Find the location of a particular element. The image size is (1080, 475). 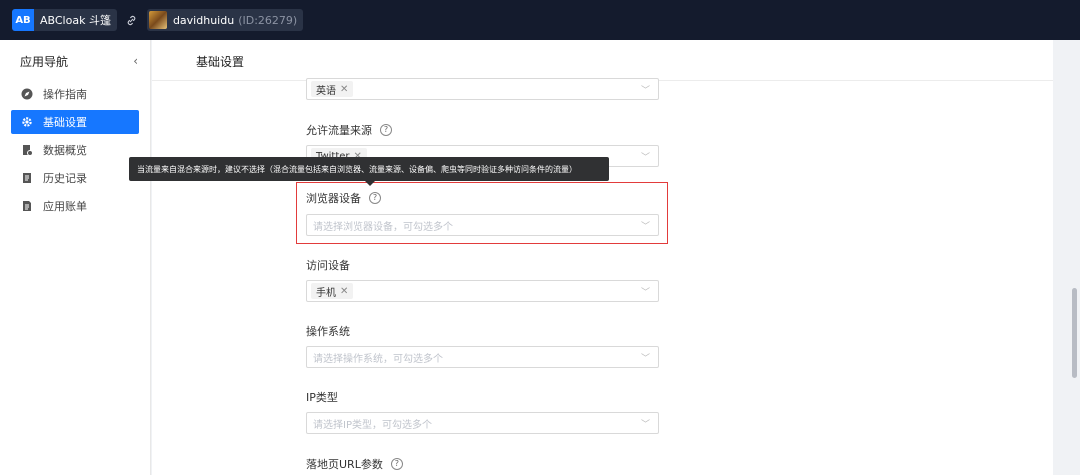

sidebar-item-history: 历史记录 is located at coordinates (75, 178).